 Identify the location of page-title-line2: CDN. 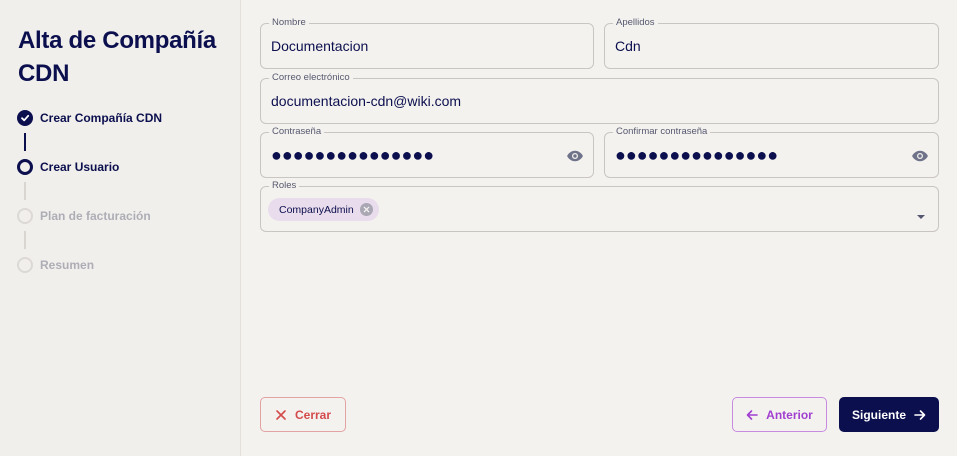
(44, 73).